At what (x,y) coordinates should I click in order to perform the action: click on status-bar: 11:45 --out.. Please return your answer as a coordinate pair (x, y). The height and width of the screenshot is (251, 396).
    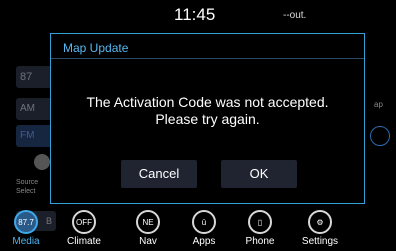
    Looking at the image, I should click on (198, 14).